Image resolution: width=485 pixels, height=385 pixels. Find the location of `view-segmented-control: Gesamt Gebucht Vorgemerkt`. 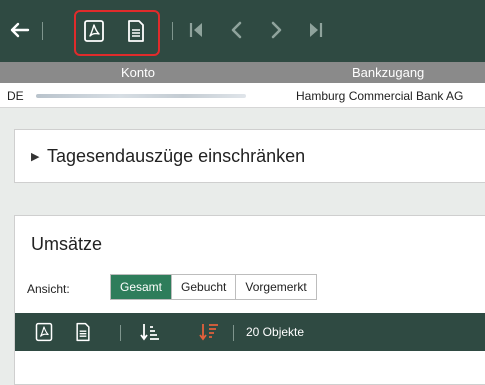

view-segmented-control: Gesamt Gebucht Vorgemerkt is located at coordinates (213, 287).